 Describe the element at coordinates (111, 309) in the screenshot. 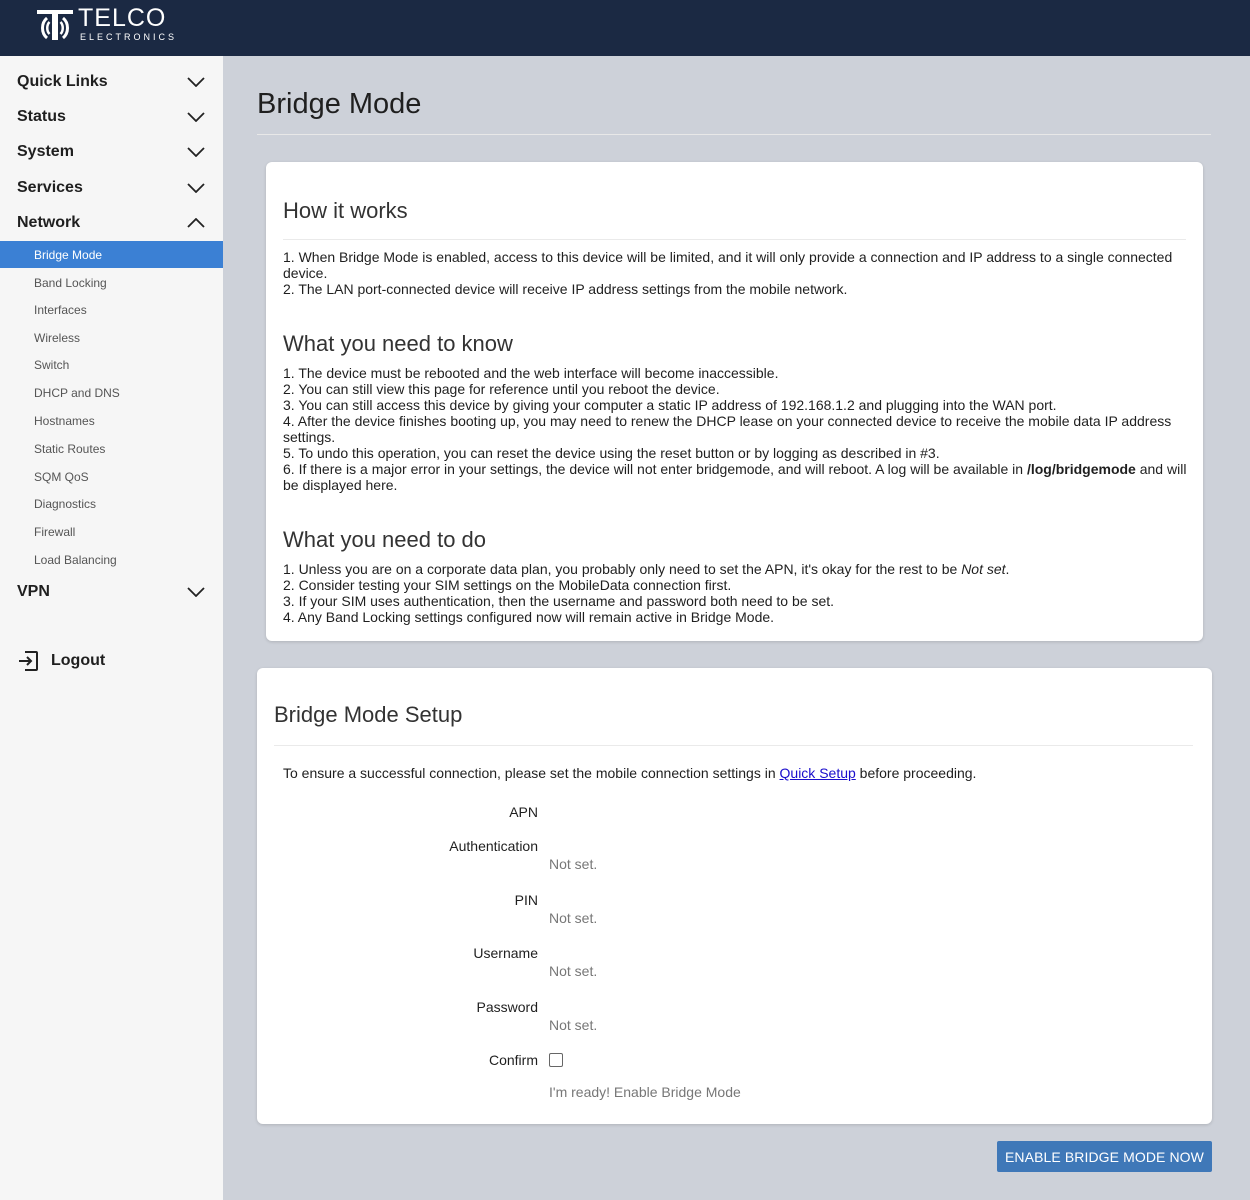

I see `sidebar-item-interfaces: Interfaces` at that location.